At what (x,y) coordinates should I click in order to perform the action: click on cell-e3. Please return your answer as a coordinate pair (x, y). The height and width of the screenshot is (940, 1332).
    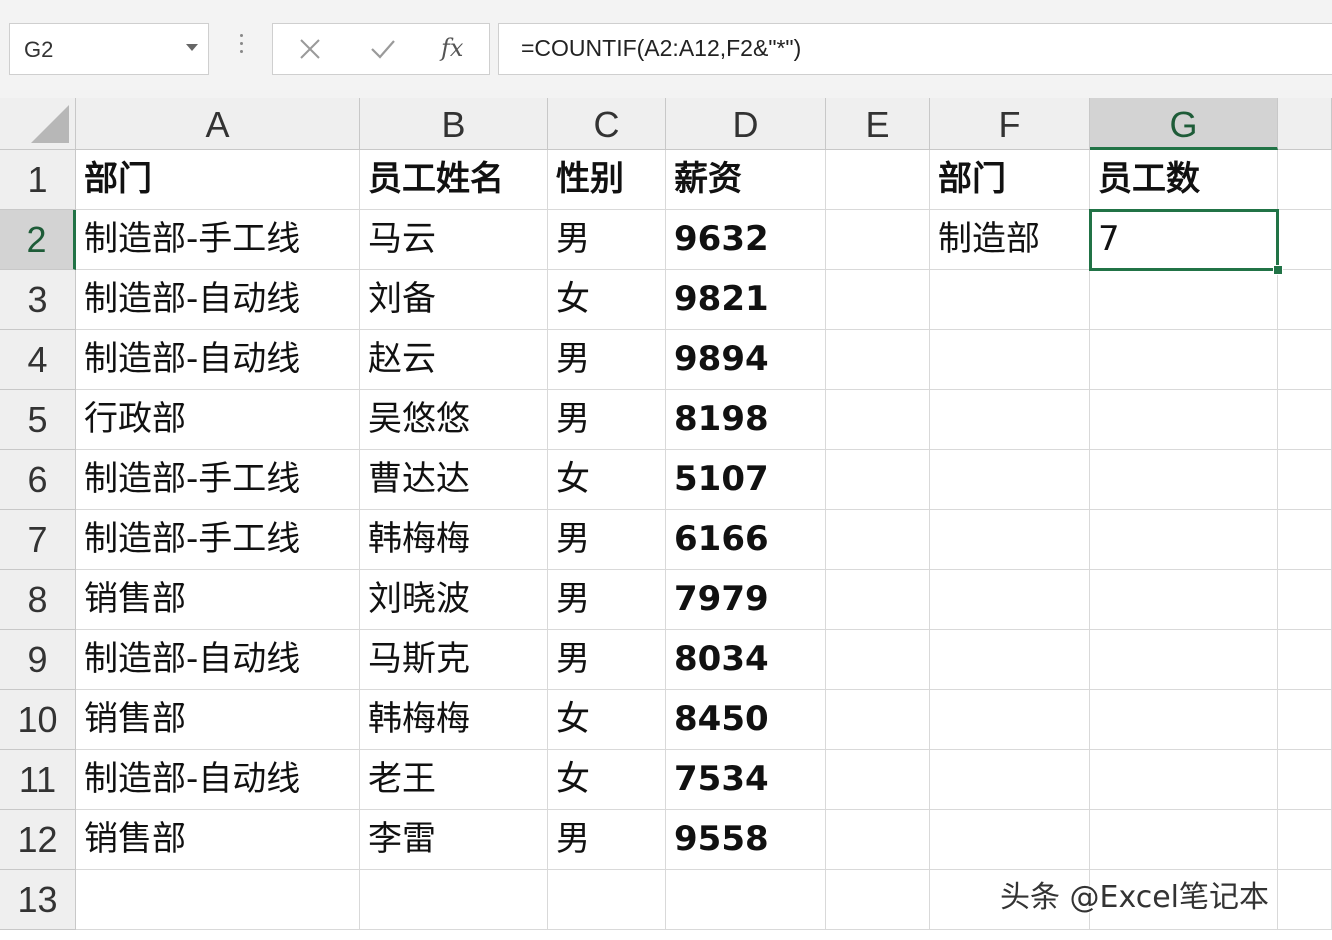
    Looking at the image, I should click on (878, 300).